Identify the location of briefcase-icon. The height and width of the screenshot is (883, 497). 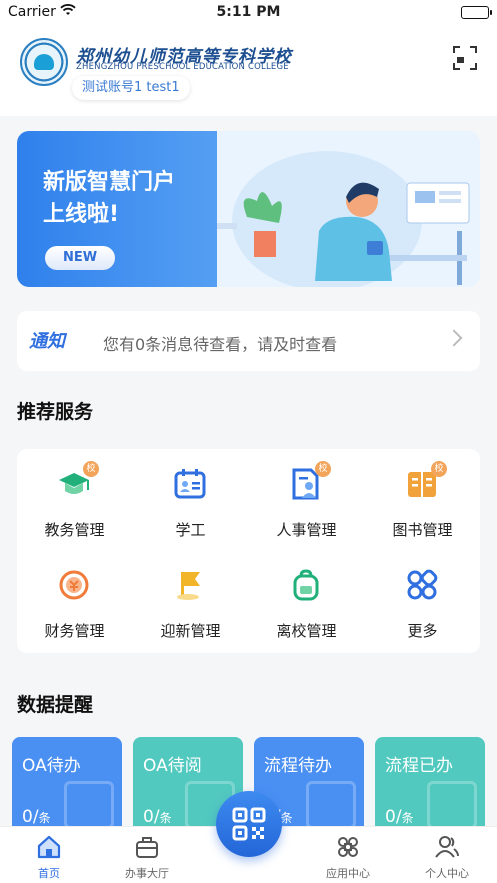
(147, 847).